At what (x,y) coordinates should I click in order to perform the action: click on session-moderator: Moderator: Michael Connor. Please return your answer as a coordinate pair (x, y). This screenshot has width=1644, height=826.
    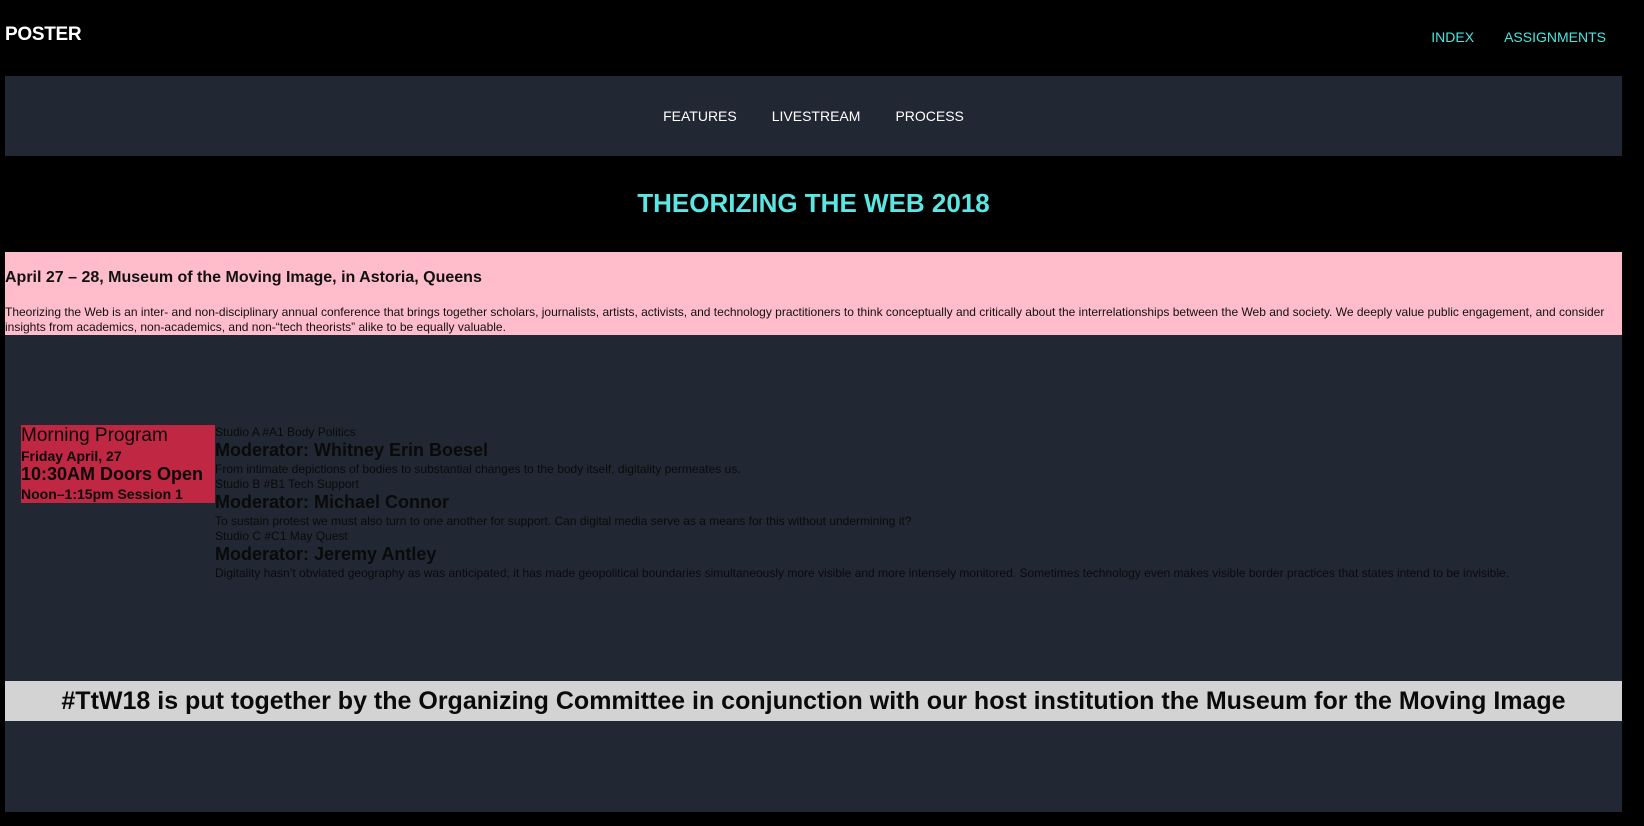
    Looking at the image, I should click on (332, 502).